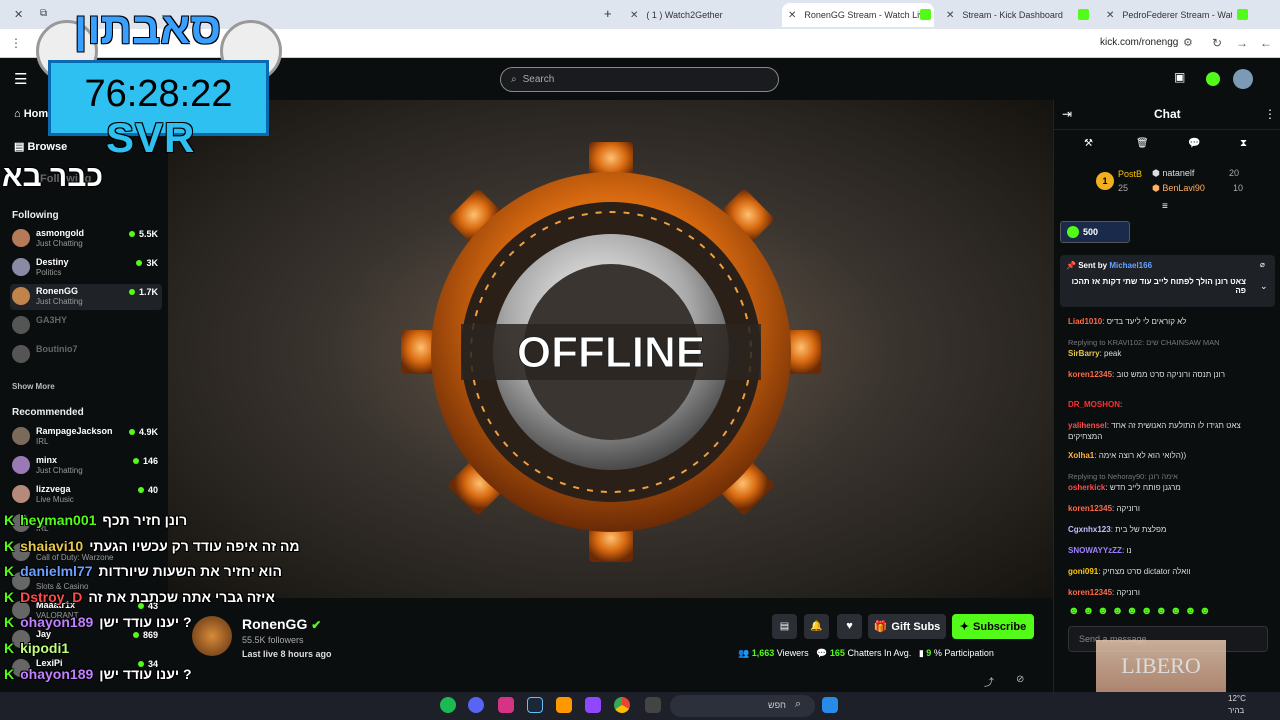  What do you see at coordinates (916, 626) in the screenshot?
I see `gift-subs-label: Gift Subs` at bounding box center [916, 626].